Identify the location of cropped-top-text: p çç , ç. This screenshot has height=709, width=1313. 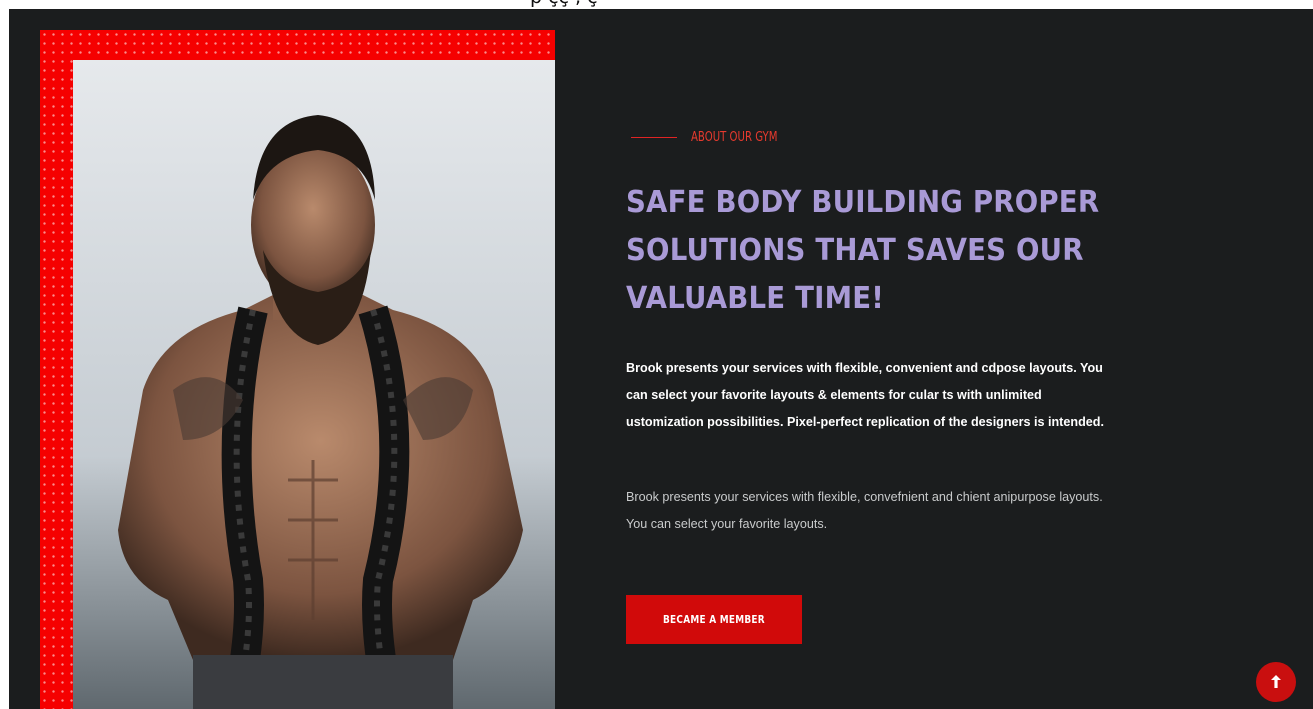
(564, 4).